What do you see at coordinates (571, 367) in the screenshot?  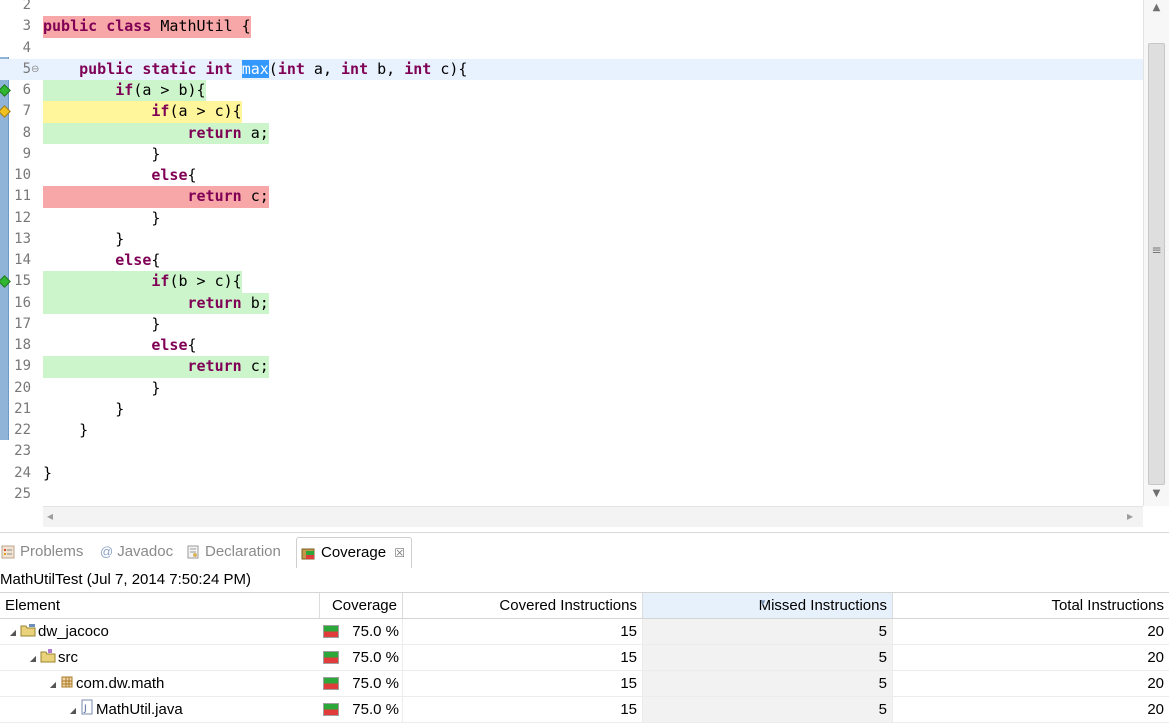 I see `code-line: 19 return c;` at bounding box center [571, 367].